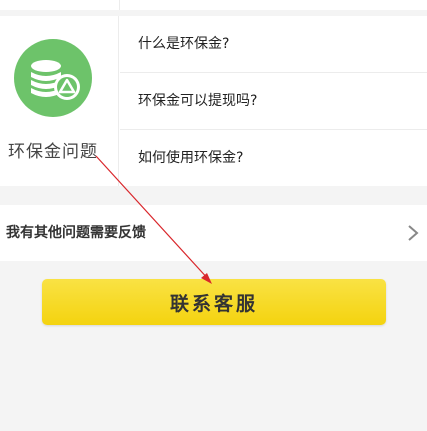  Describe the element at coordinates (213, 233) in the screenshot. I see `feedback-row: 我有其他问题需要反馈` at that location.